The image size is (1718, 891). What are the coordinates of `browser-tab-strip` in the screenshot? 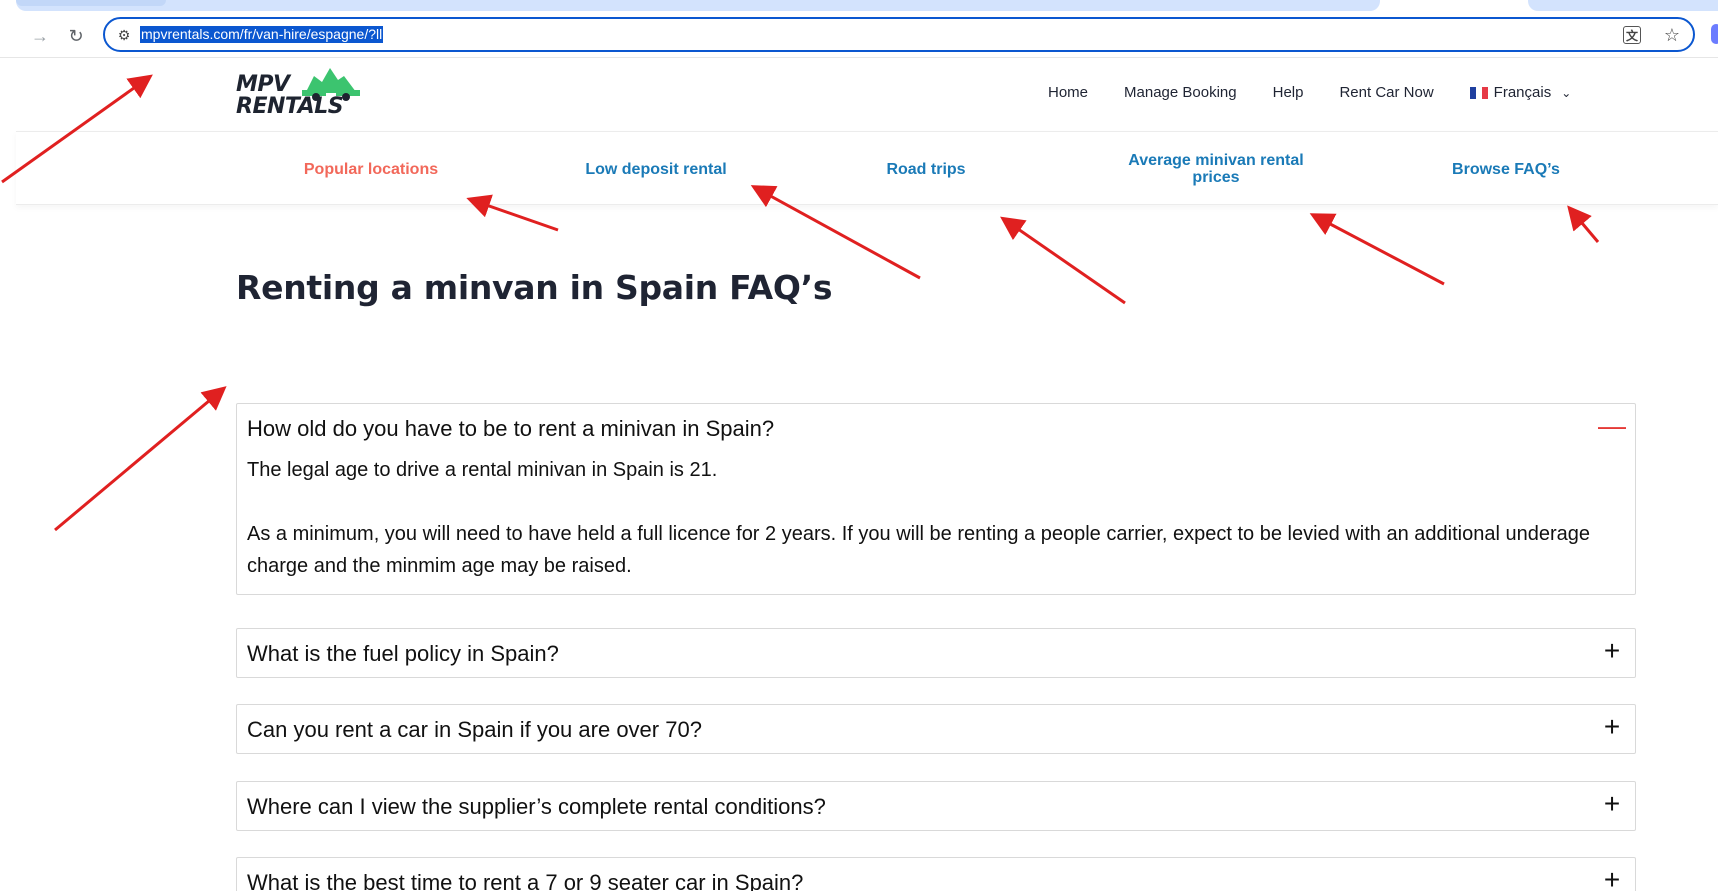 It's located at (859, 6).